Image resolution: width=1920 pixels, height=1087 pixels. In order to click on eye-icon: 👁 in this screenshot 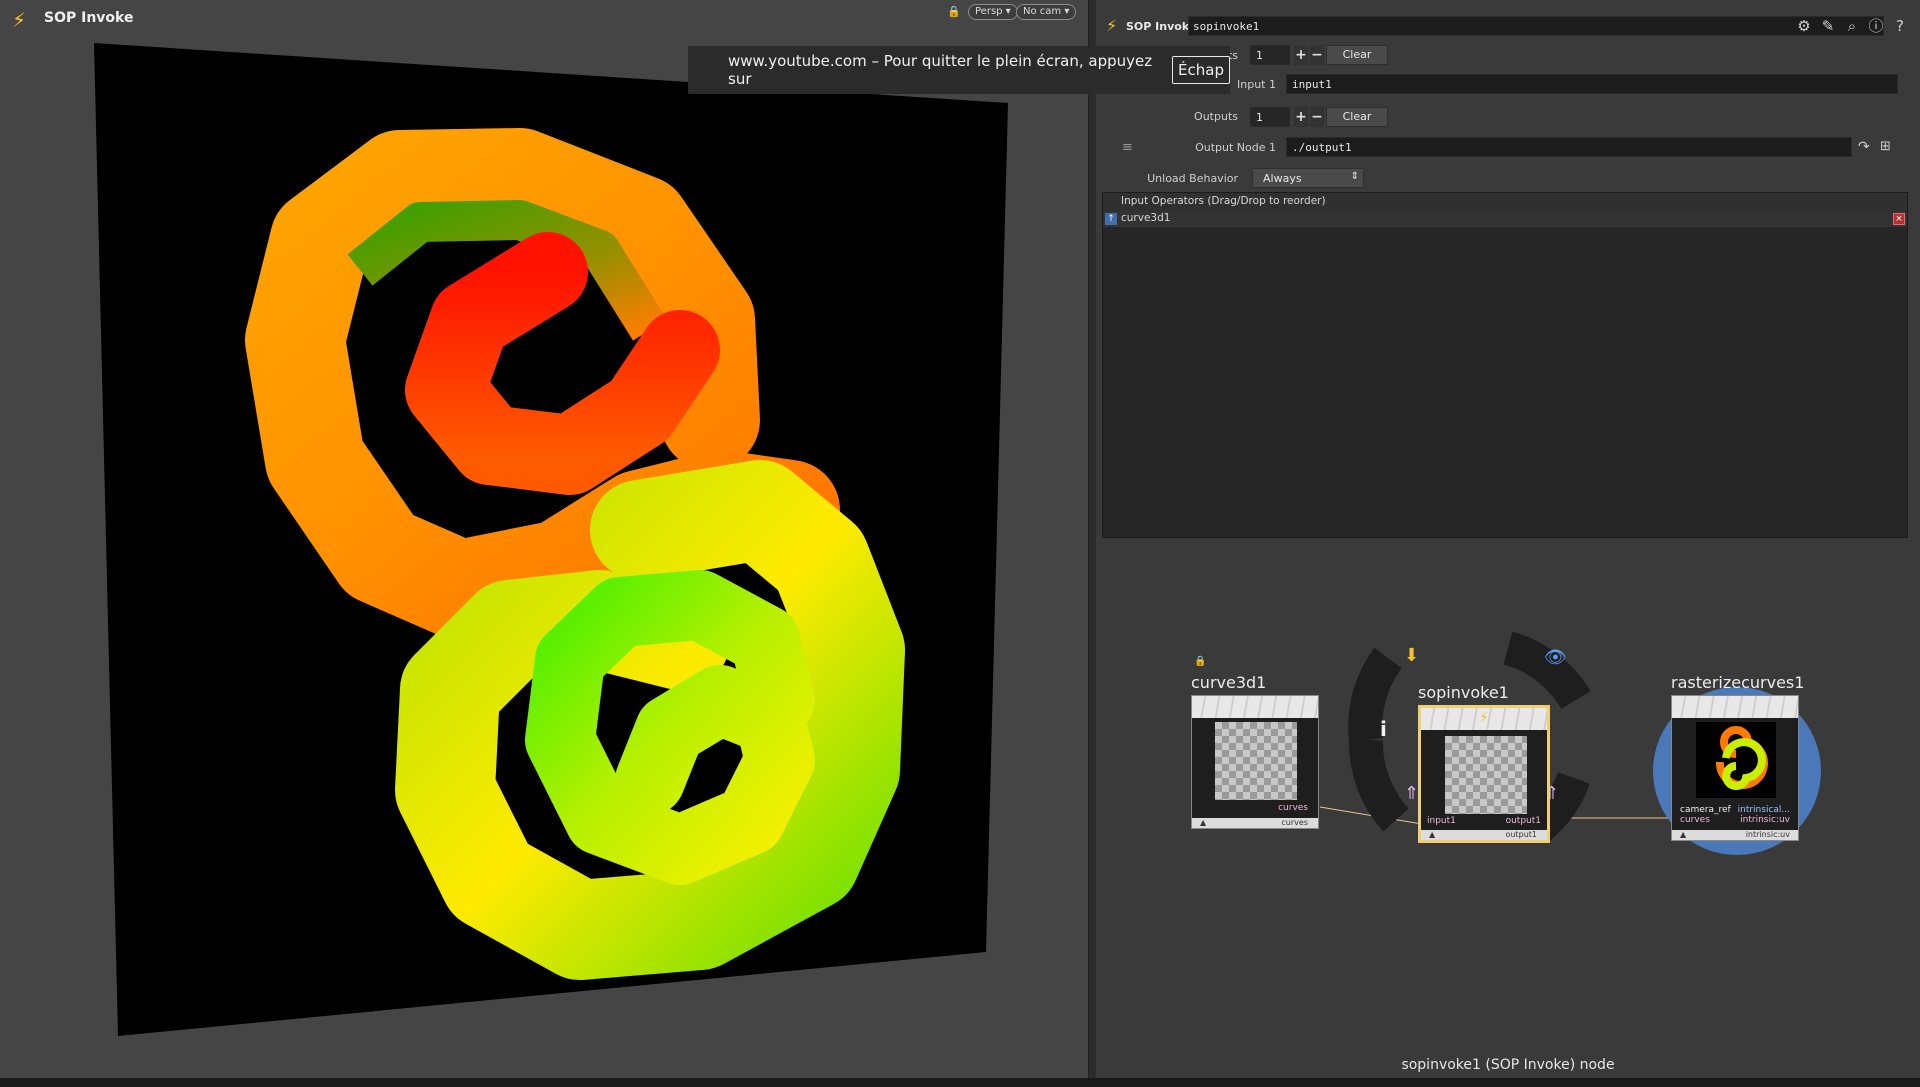, I will do `click(1555, 657)`.